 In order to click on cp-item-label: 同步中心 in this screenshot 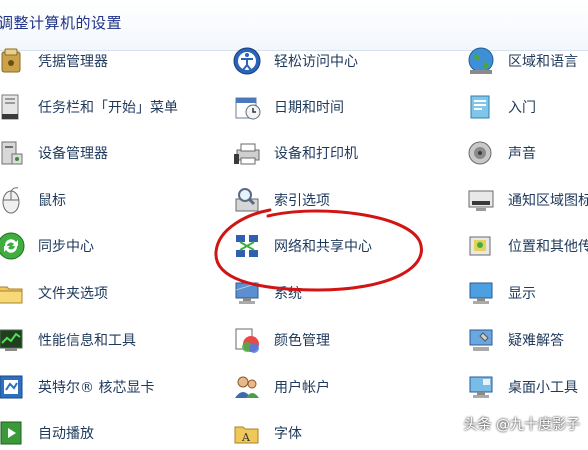, I will do `click(66, 247)`.